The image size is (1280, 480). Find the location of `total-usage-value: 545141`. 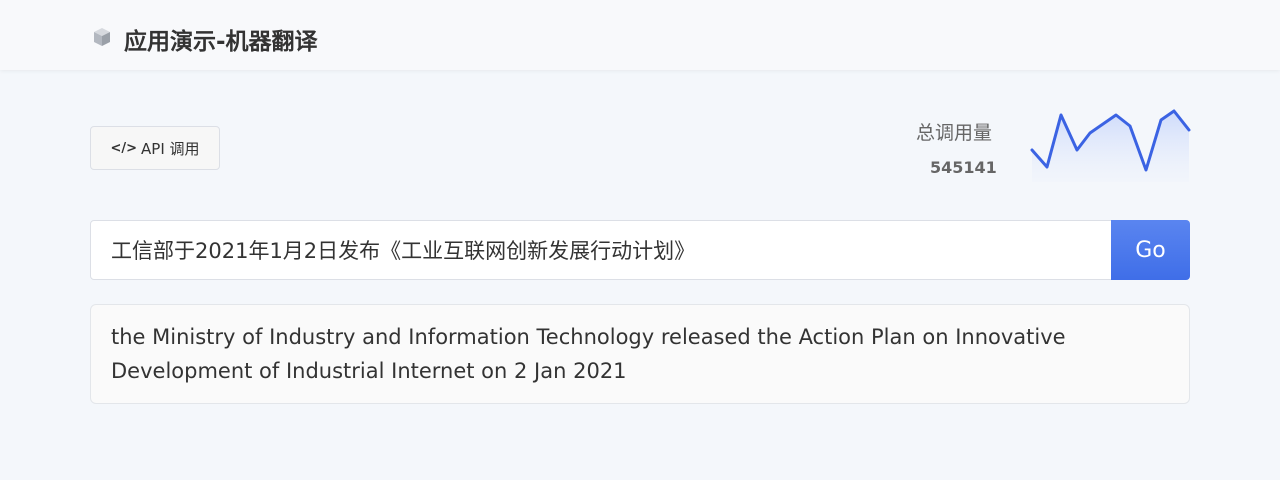

total-usage-value: 545141 is located at coordinates (963, 167).